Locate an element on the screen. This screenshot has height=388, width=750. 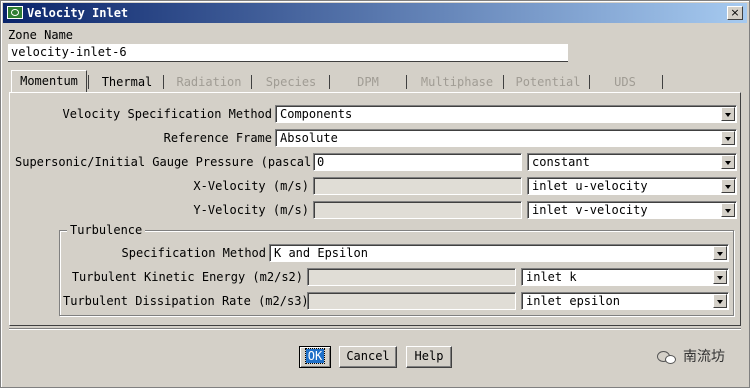
y-velocity-profile-value: inlet v-velocity is located at coordinates (590, 210).